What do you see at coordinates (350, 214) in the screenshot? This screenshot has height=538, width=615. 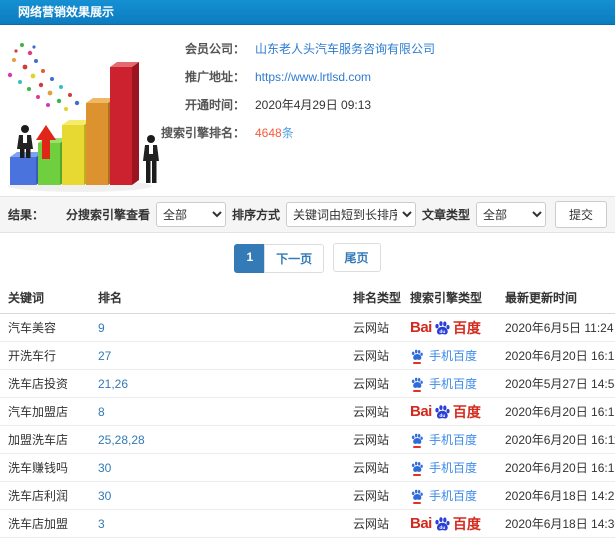 I see `sort-filter-select: 关键词由短到长排序` at bounding box center [350, 214].